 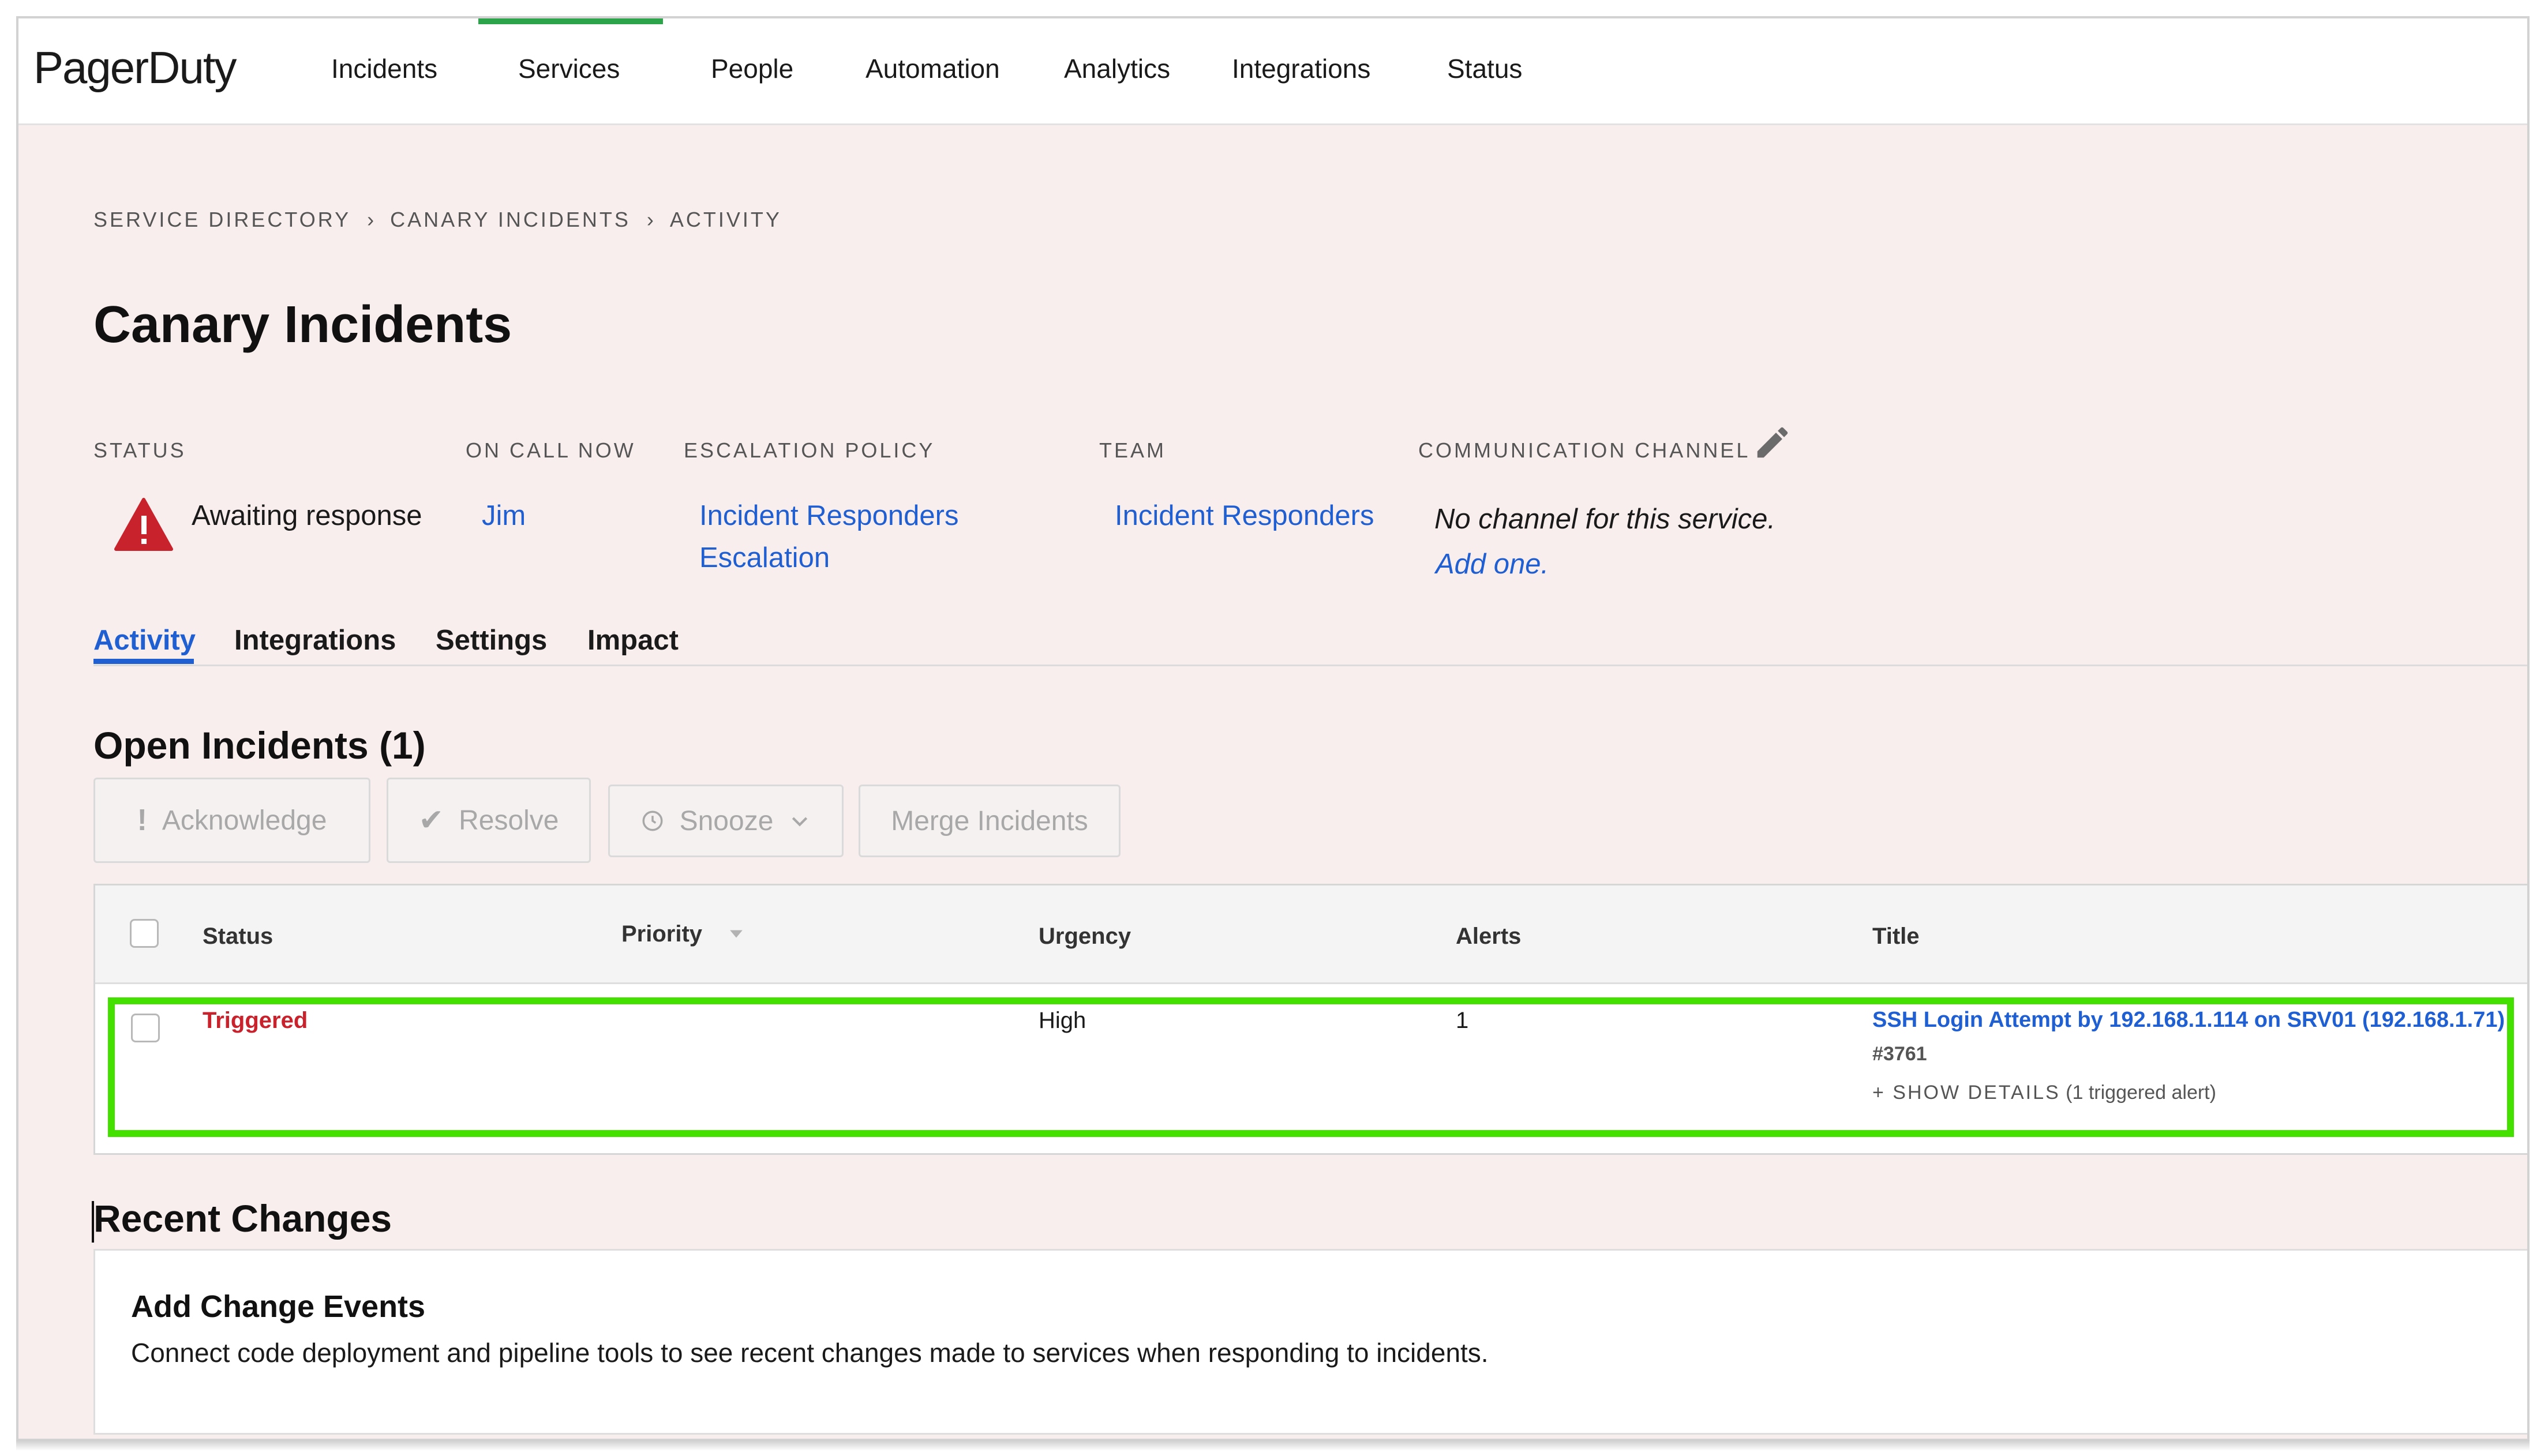 What do you see at coordinates (736, 934) in the screenshot?
I see `sort-down-icon` at bounding box center [736, 934].